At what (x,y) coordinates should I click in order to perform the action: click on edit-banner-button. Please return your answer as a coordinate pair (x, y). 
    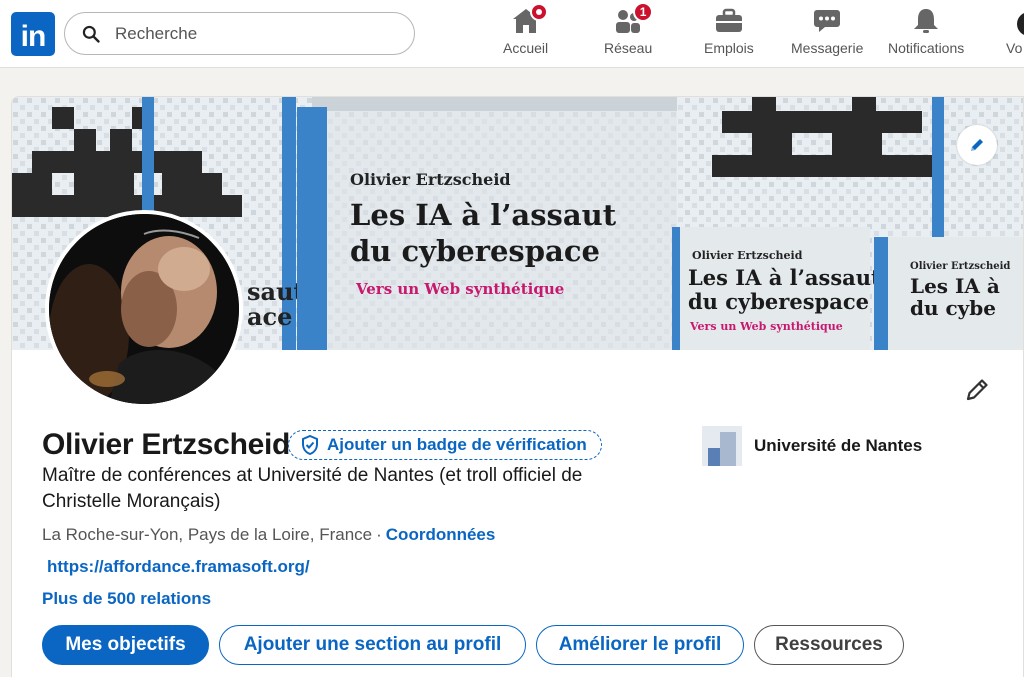
    Looking at the image, I should click on (977, 145).